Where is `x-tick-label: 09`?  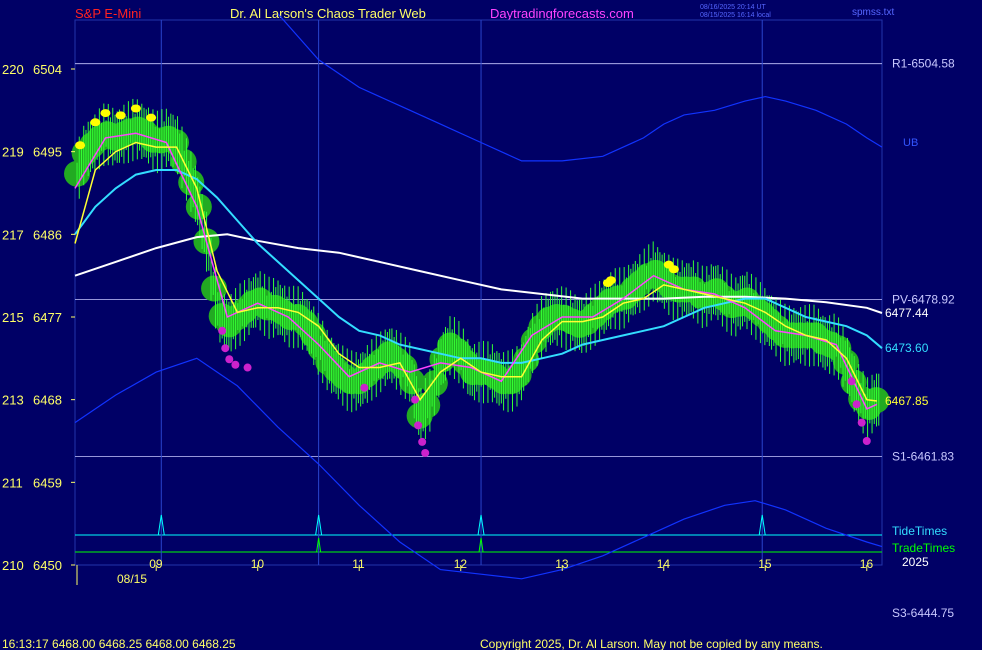 x-tick-label: 09 is located at coordinates (156, 564).